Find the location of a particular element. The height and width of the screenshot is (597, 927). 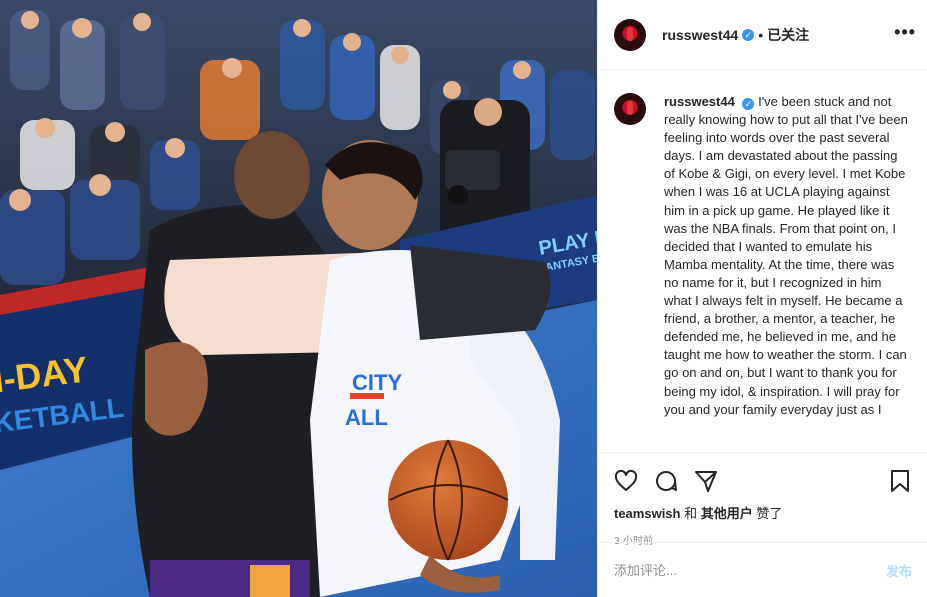

comment-composer: 发布 is located at coordinates (762, 569).